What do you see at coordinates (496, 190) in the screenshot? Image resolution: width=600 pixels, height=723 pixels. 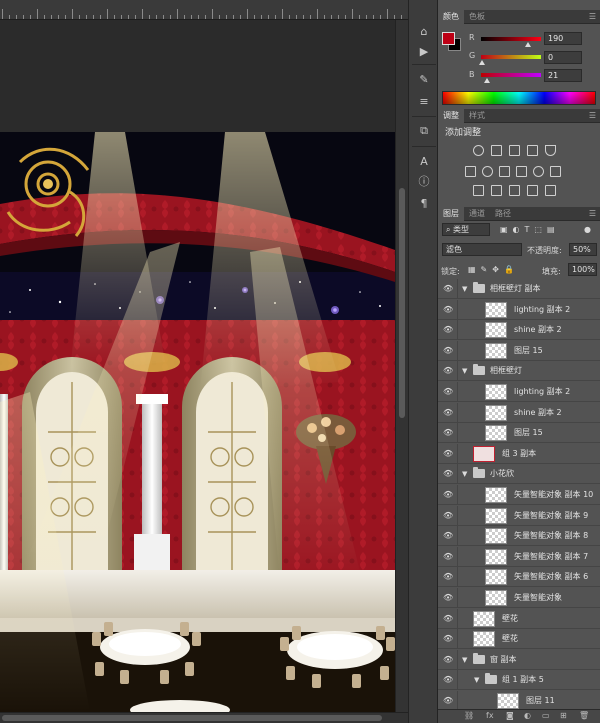 I see `posterize-icon` at bounding box center [496, 190].